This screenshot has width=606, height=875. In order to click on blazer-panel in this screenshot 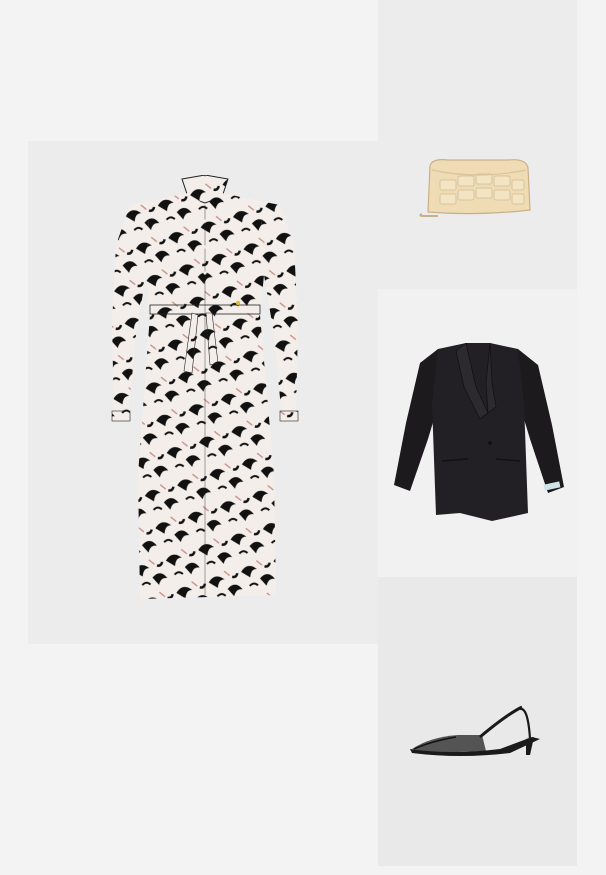, I will do `click(477, 433)`.